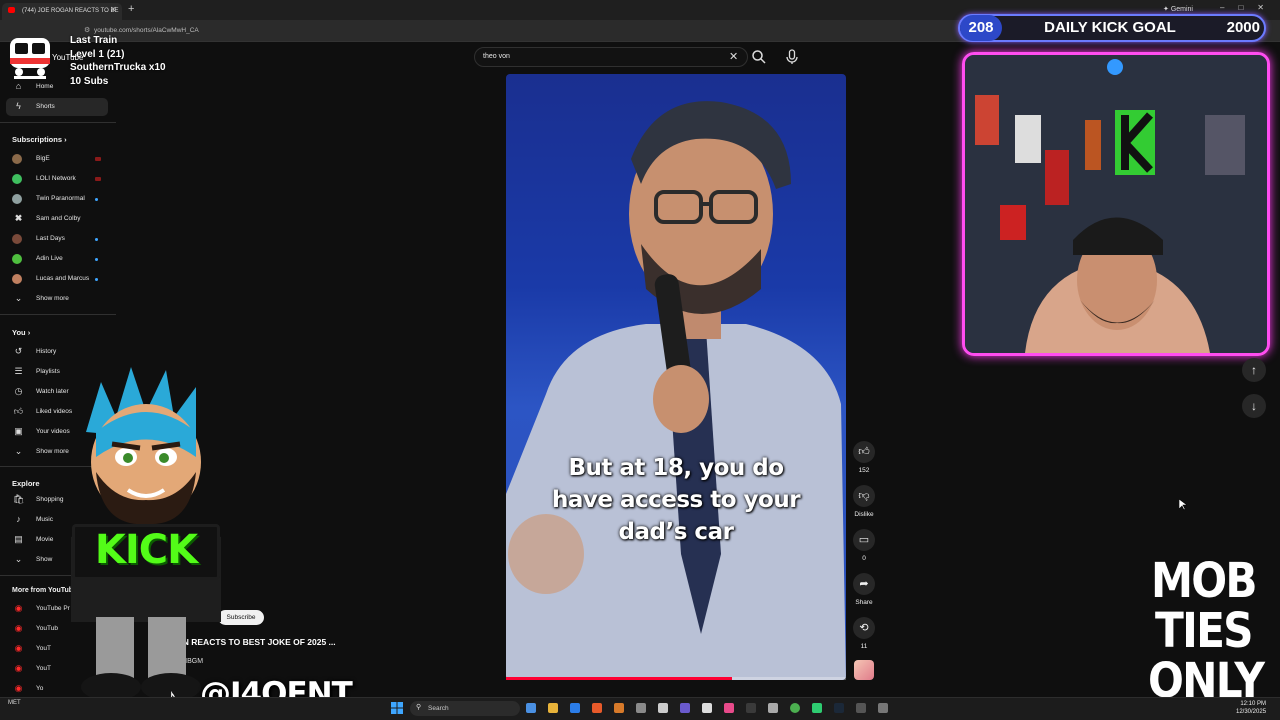 The height and width of the screenshot is (720, 1280). I want to click on overlay-line: SouthernTrucka x10, so click(118, 67).